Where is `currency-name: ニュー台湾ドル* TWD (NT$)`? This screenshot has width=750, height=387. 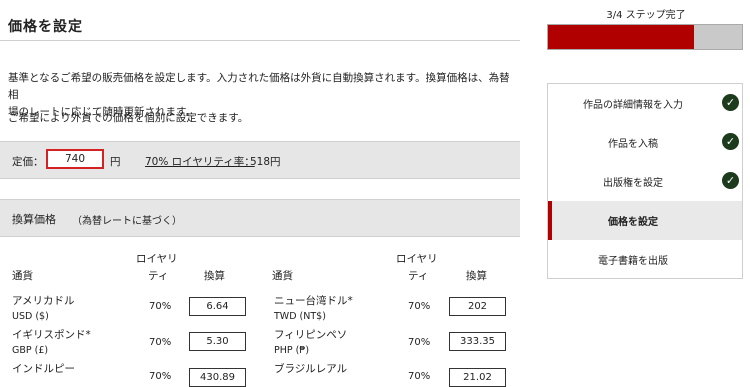
currency-name: ニュー台湾ドル* TWD (NT$) is located at coordinates (313, 308).